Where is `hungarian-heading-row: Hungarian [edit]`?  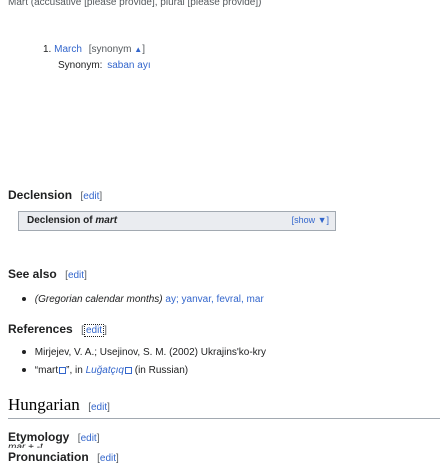 hungarian-heading-row: Hungarian [edit] is located at coordinates (59, 405).